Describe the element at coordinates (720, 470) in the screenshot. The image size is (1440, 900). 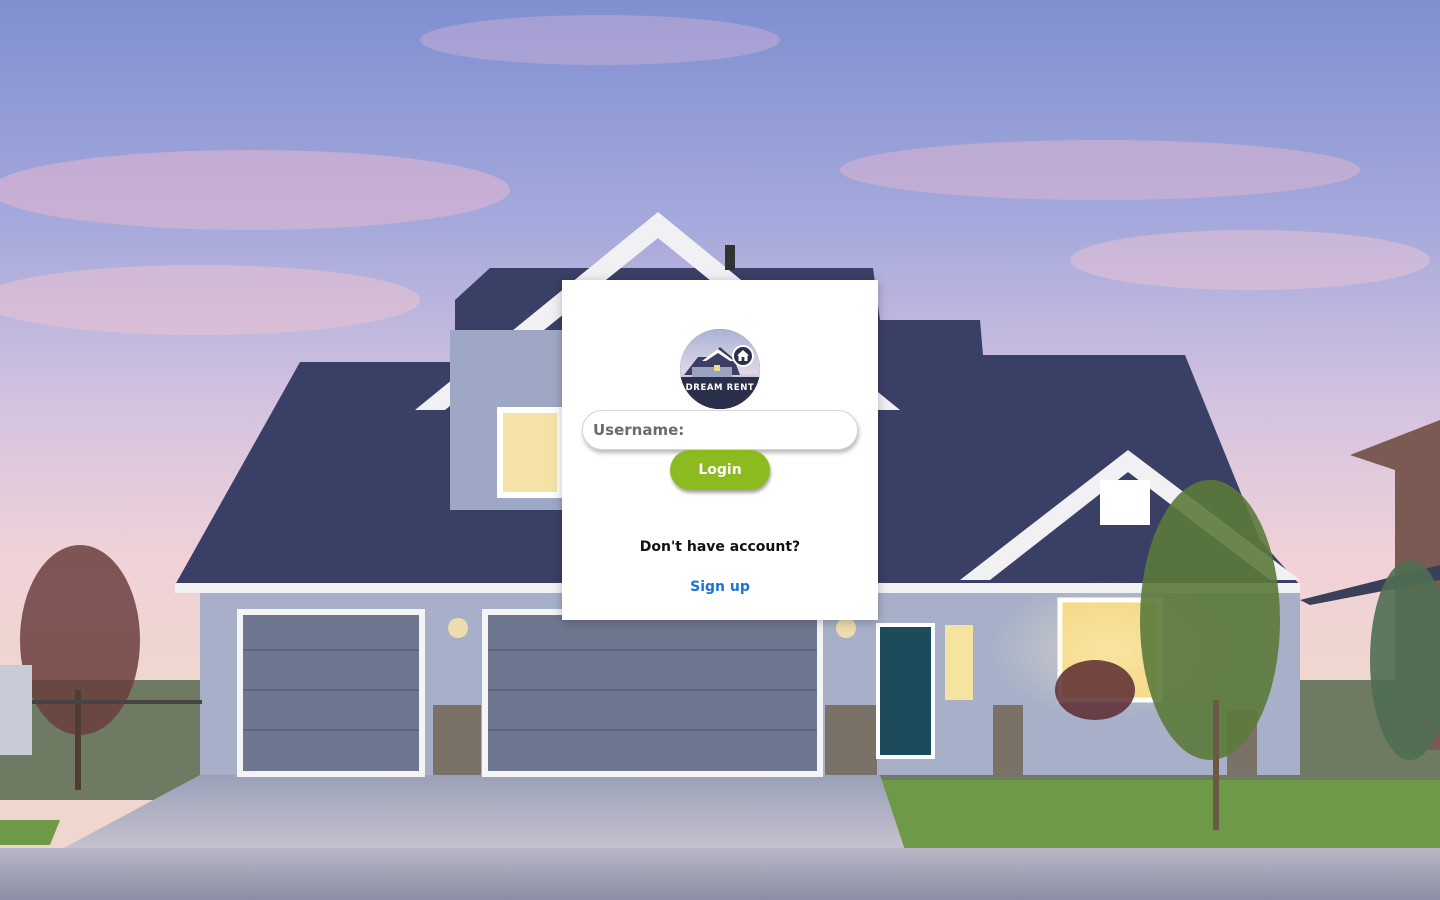
I see `login-button: Login` at that location.